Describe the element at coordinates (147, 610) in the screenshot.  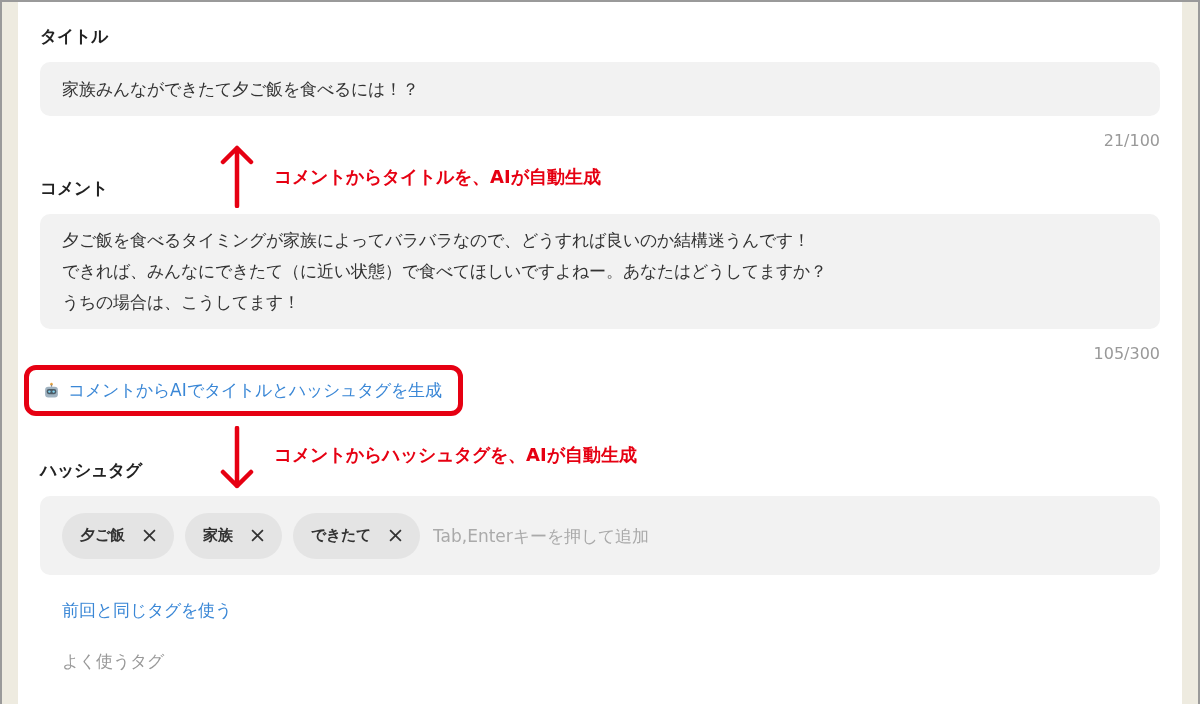
I see `reuse-tags-link: 前回と同じタグを使う` at that location.